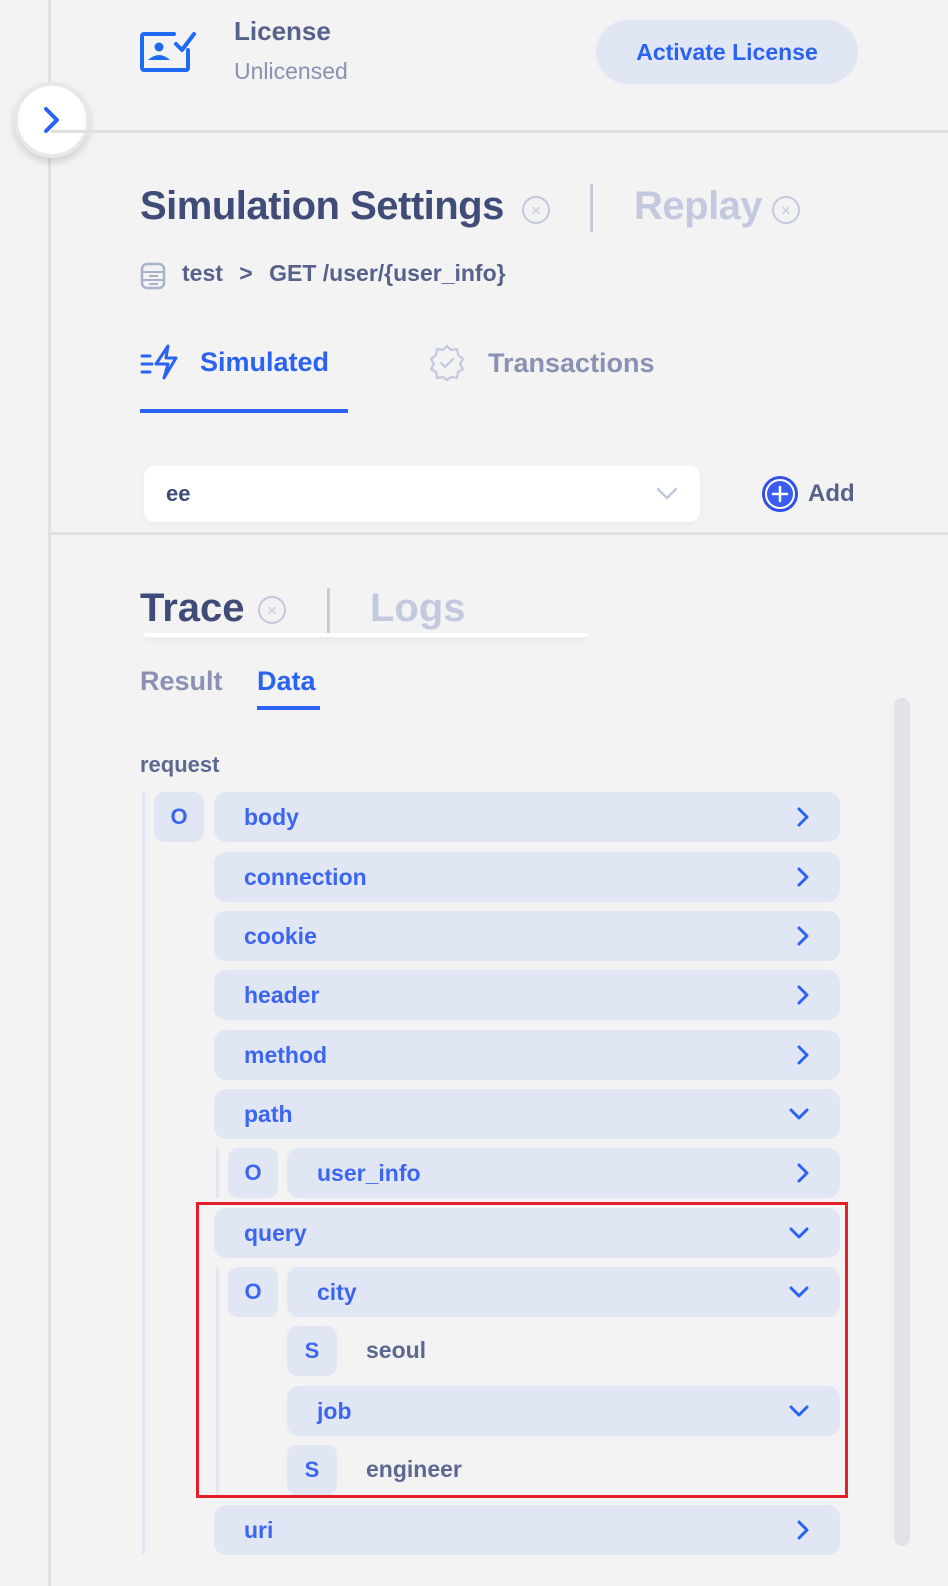 The image size is (948, 1586). I want to click on activate-license-button: Activate License, so click(727, 52).